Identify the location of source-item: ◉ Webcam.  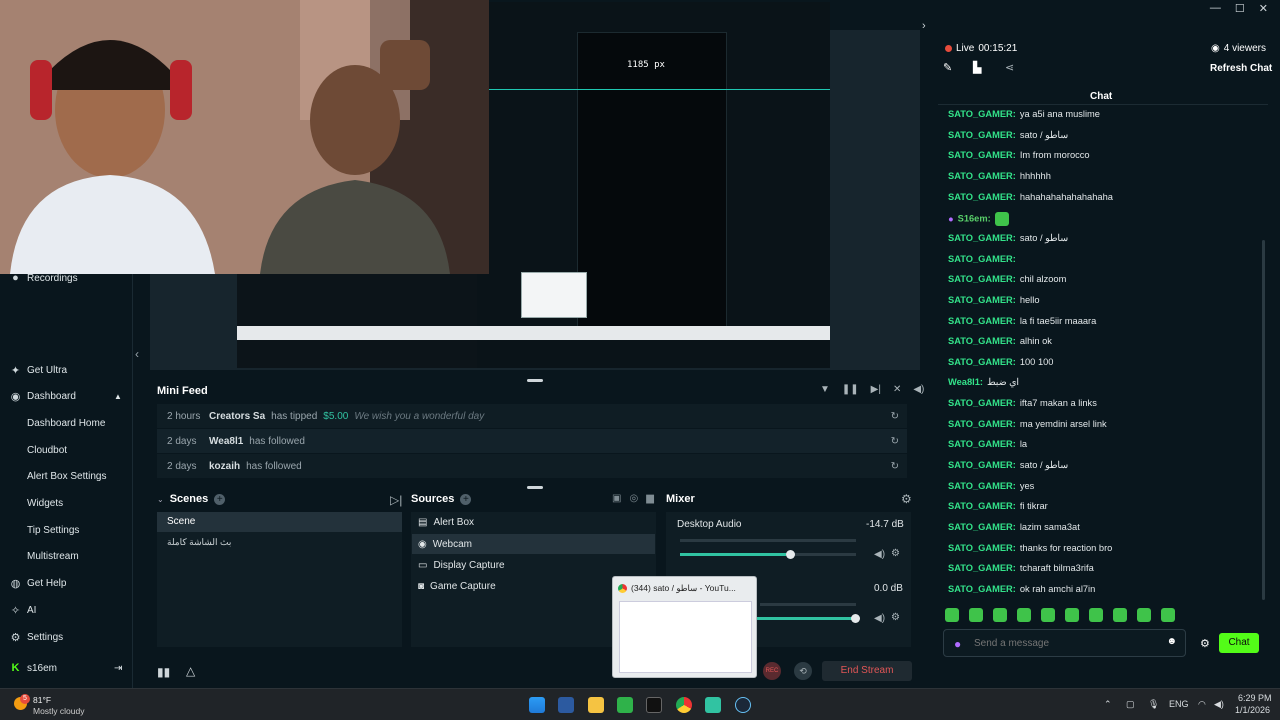
(533, 544).